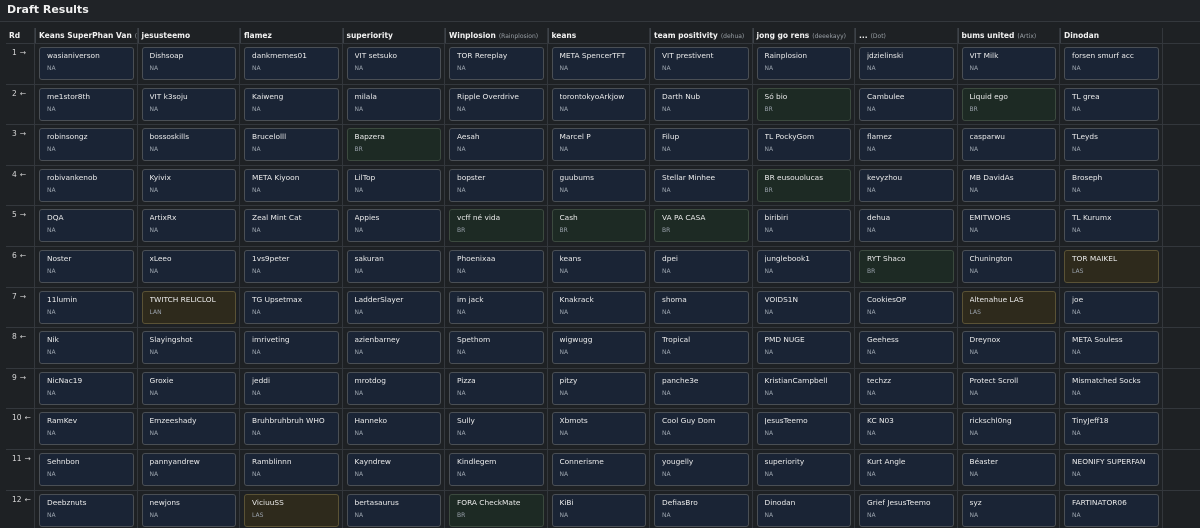 This screenshot has width=1200, height=528. I want to click on pick-card: Cool Guy Dom NA, so click(701, 429).